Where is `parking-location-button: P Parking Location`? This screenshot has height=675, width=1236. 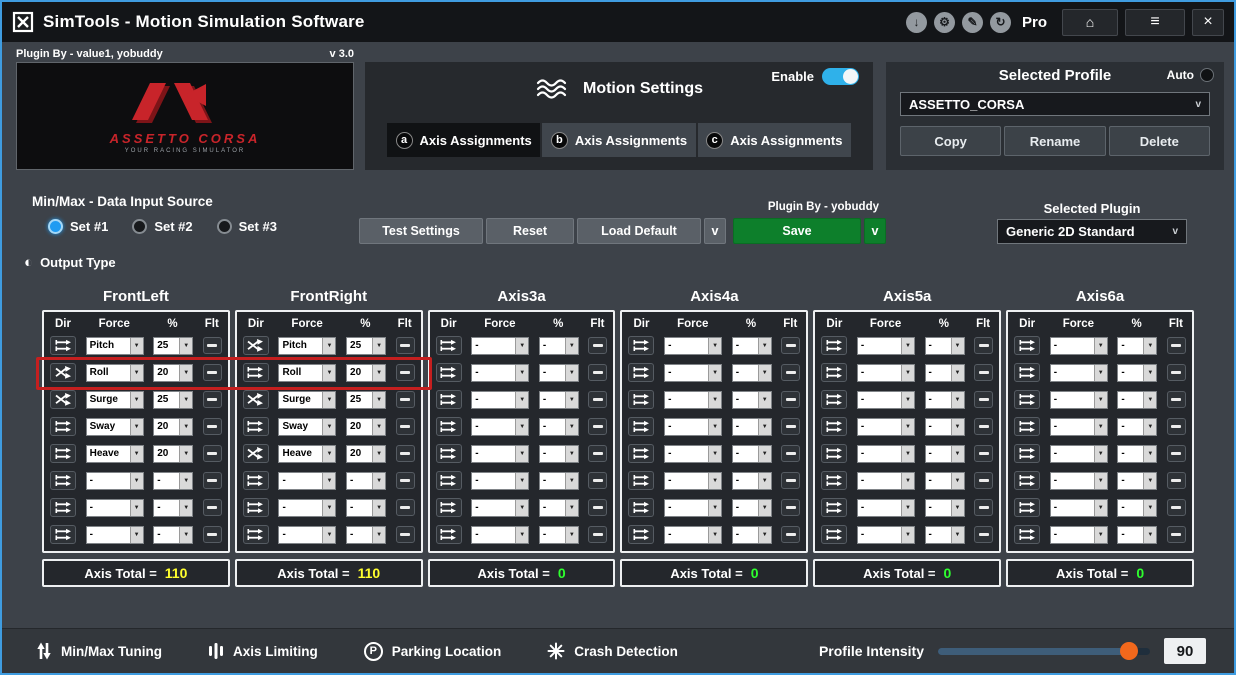
parking-location-button: P Parking Location is located at coordinates (432, 651).